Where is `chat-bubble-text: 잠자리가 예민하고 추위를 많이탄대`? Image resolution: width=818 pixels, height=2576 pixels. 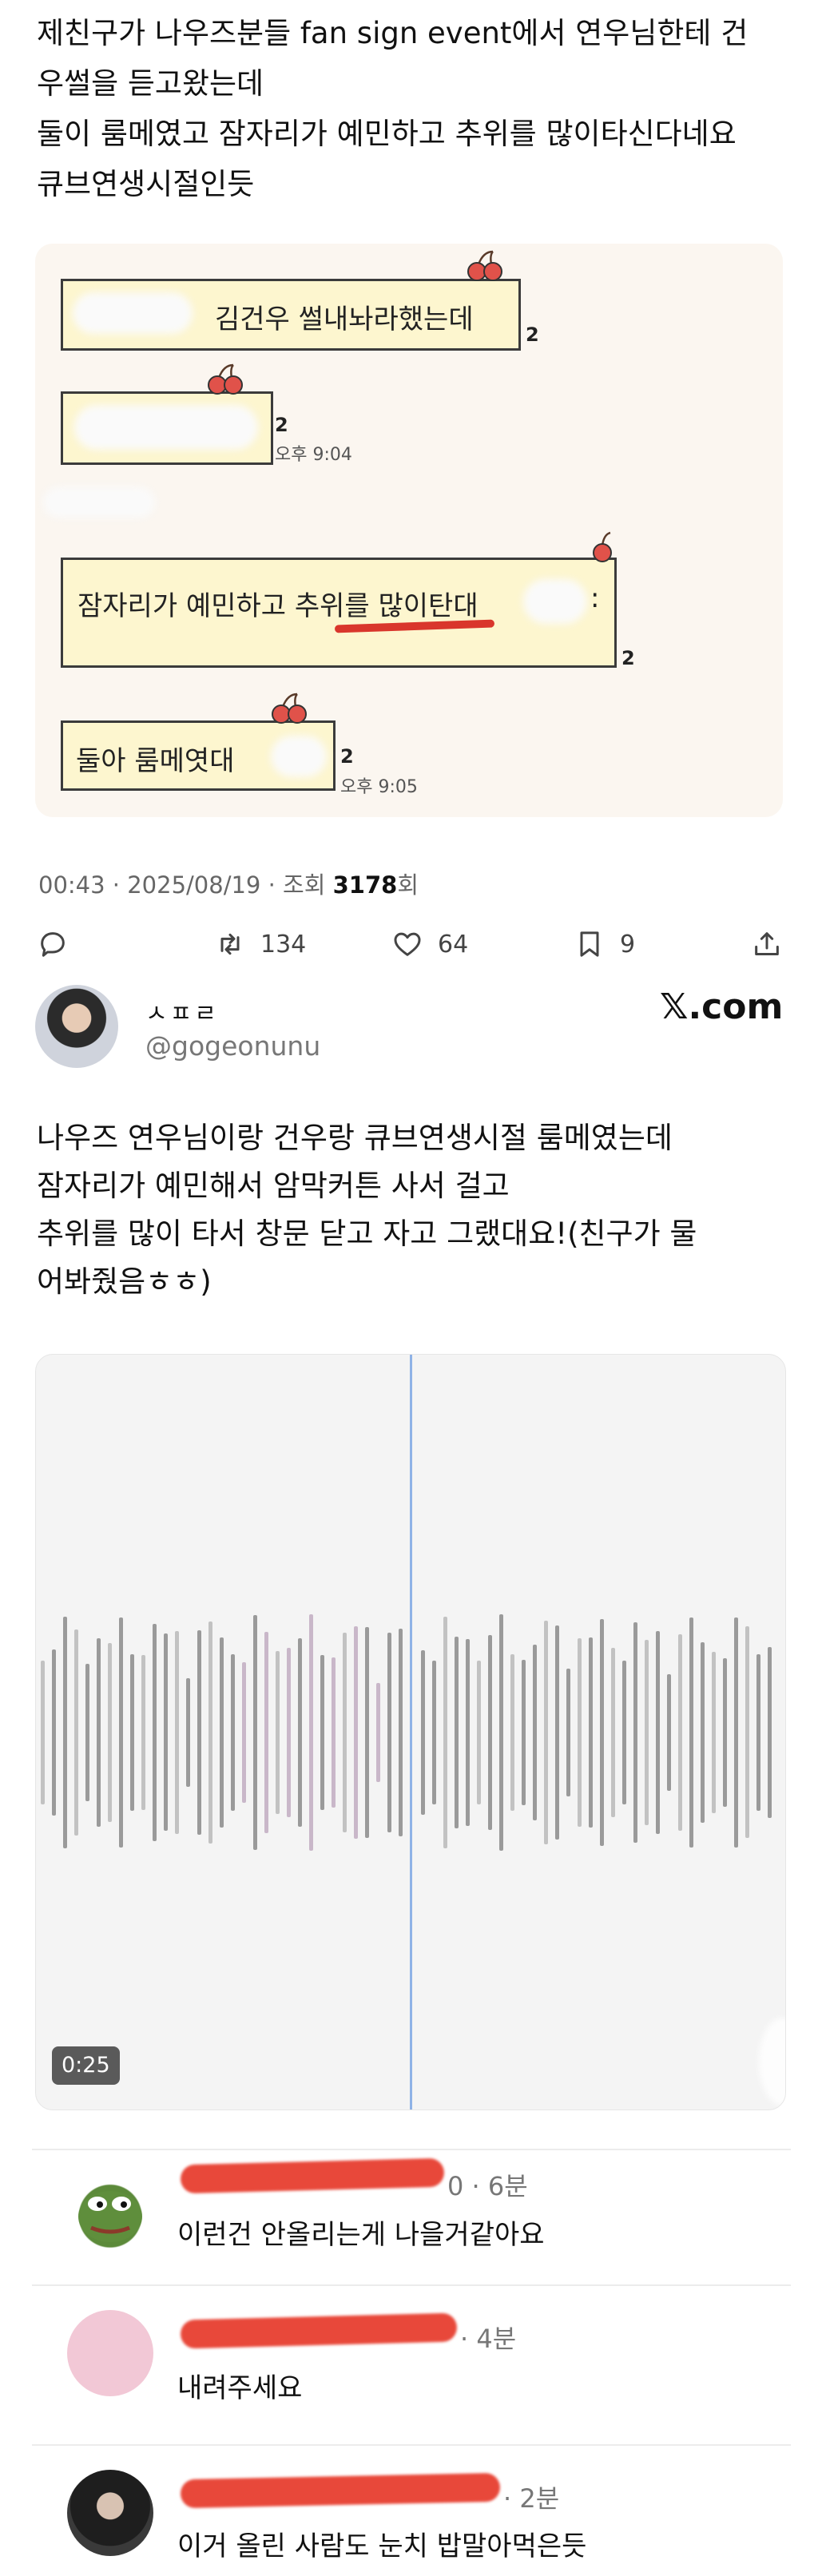
chat-bubble-text: 잠자리가 예민하고 추위를 많이탄대 is located at coordinates (277, 606).